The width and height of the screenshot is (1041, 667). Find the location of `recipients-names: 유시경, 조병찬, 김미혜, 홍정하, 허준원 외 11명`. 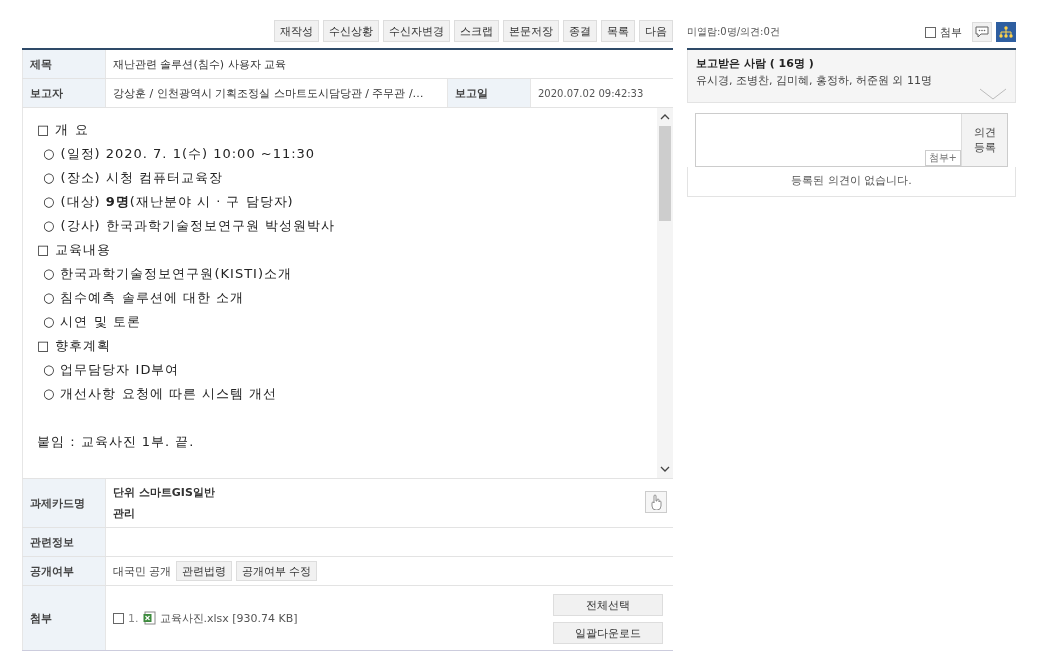

recipients-names: 유시경, 조병찬, 김미혜, 홍정하, 허준원 외 11명 is located at coordinates (814, 80).